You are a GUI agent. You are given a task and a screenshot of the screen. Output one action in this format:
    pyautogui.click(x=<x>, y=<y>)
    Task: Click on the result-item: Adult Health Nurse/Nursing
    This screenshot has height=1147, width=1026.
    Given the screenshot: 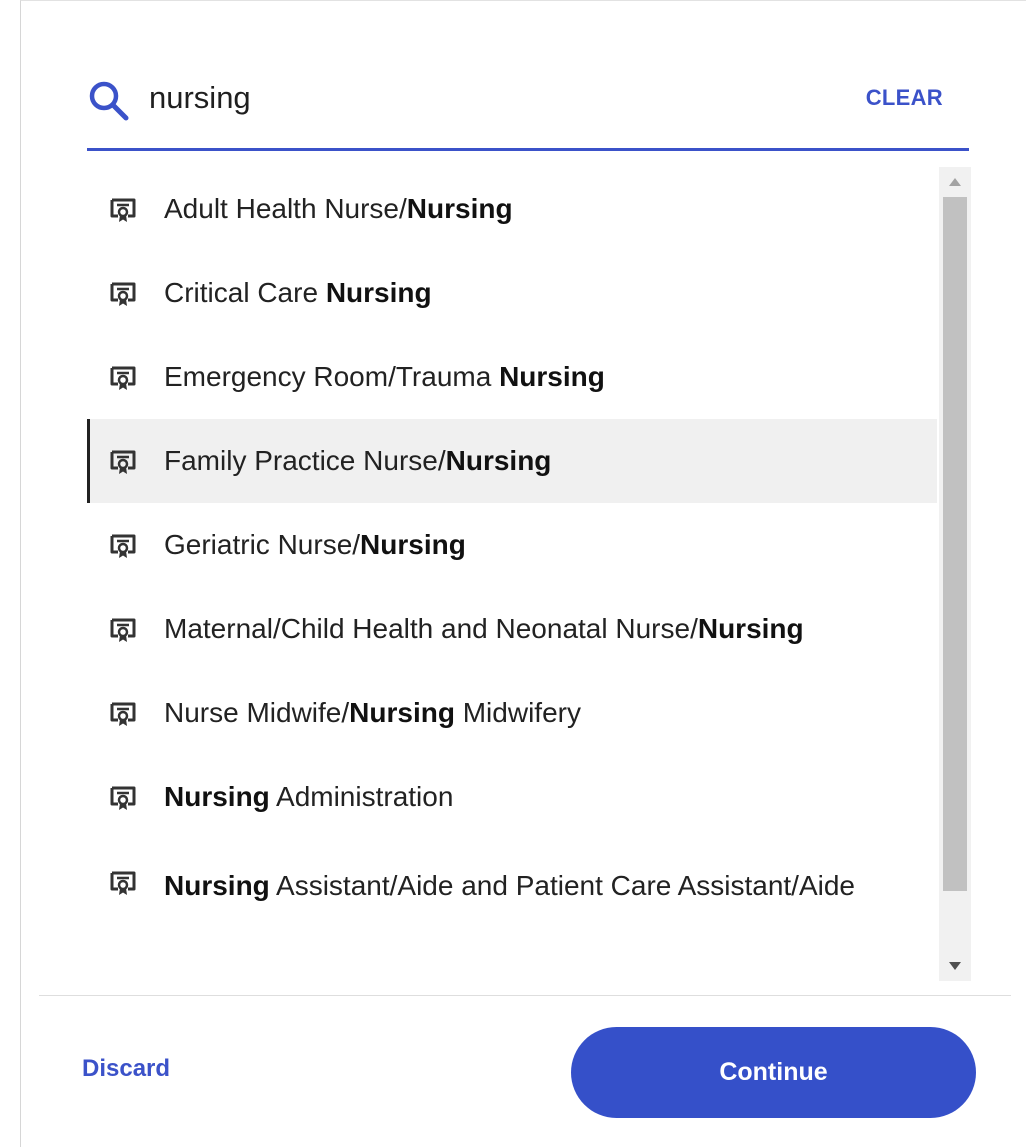 What is the action you would take?
    pyautogui.click(x=512, y=209)
    